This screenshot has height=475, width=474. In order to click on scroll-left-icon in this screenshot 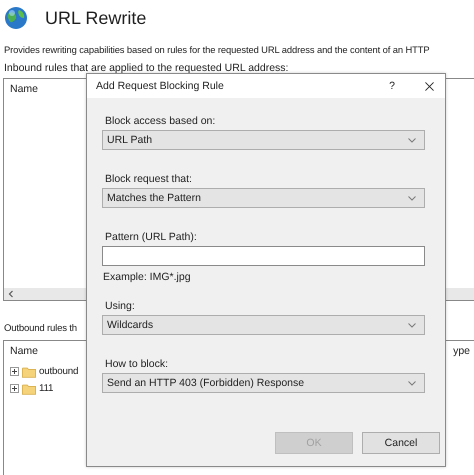, I will do `click(11, 294)`.